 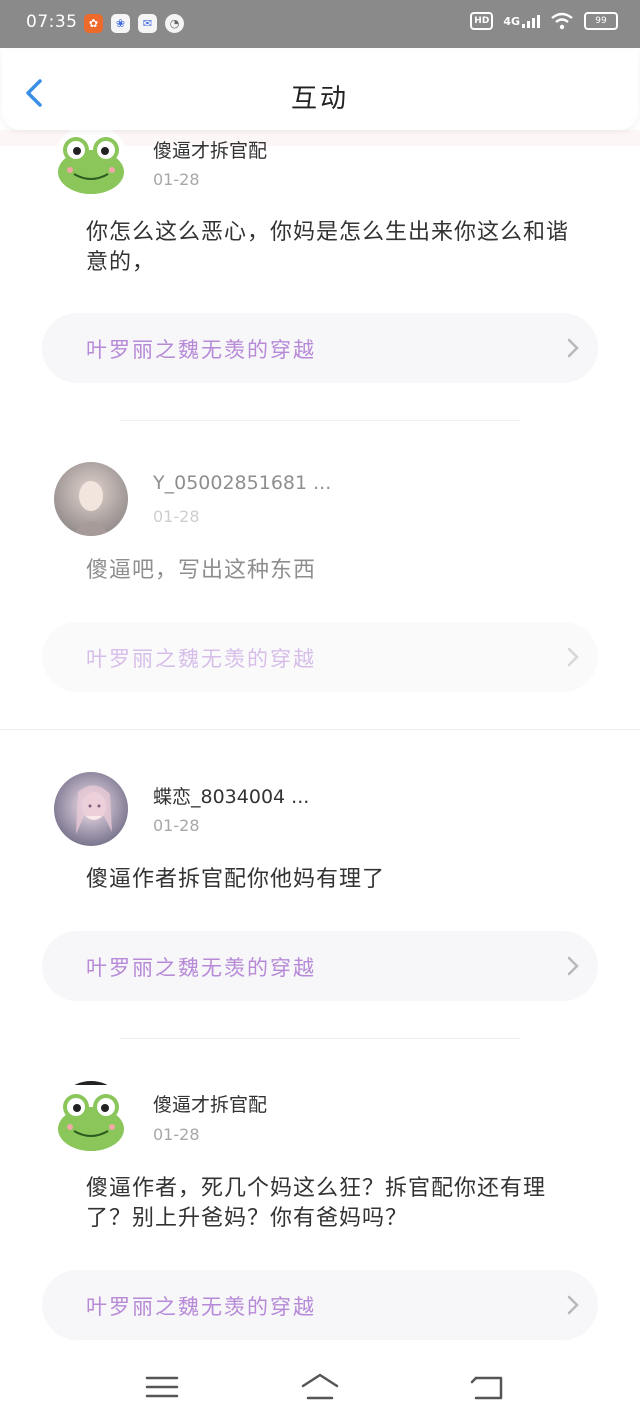 I want to click on portrait-avatar-icon, so click(x=91, y=499).